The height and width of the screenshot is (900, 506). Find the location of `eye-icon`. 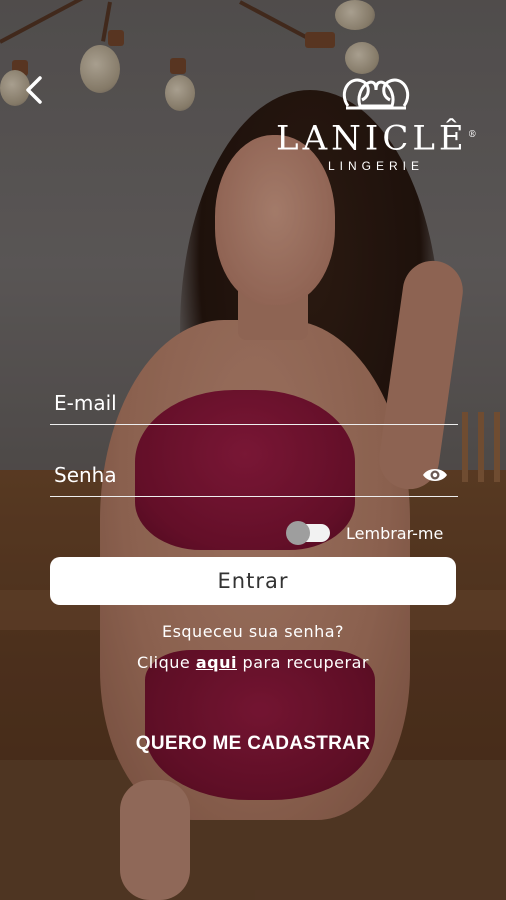

eye-icon is located at coordinates (435, 475).